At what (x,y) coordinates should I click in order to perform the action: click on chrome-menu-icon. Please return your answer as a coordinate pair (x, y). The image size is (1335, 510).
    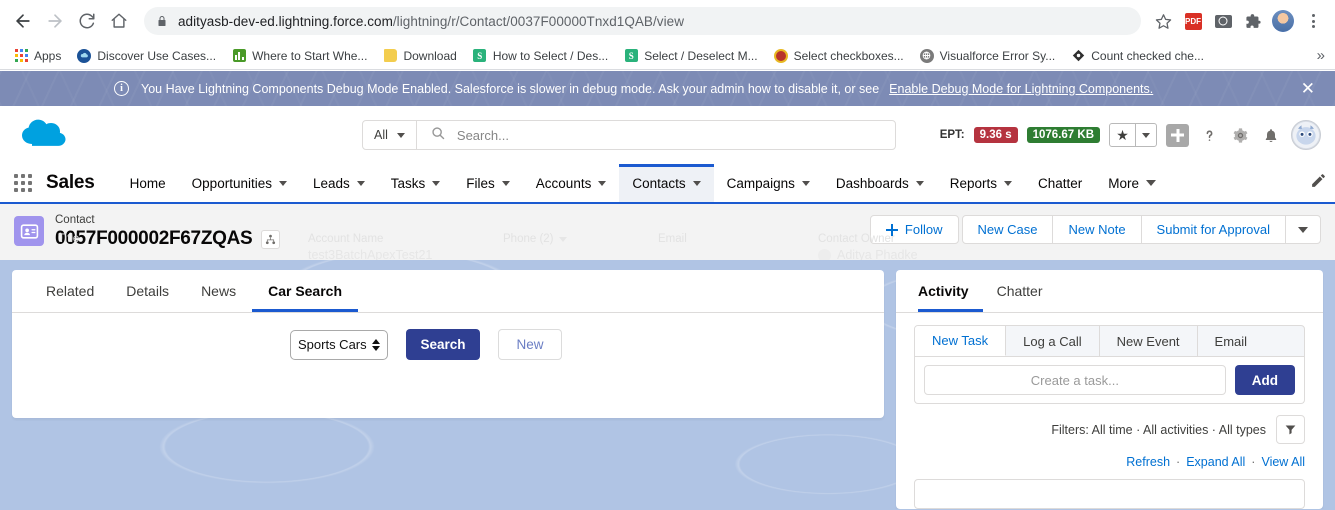
    Looking at the image, I should click on (1313, 21).